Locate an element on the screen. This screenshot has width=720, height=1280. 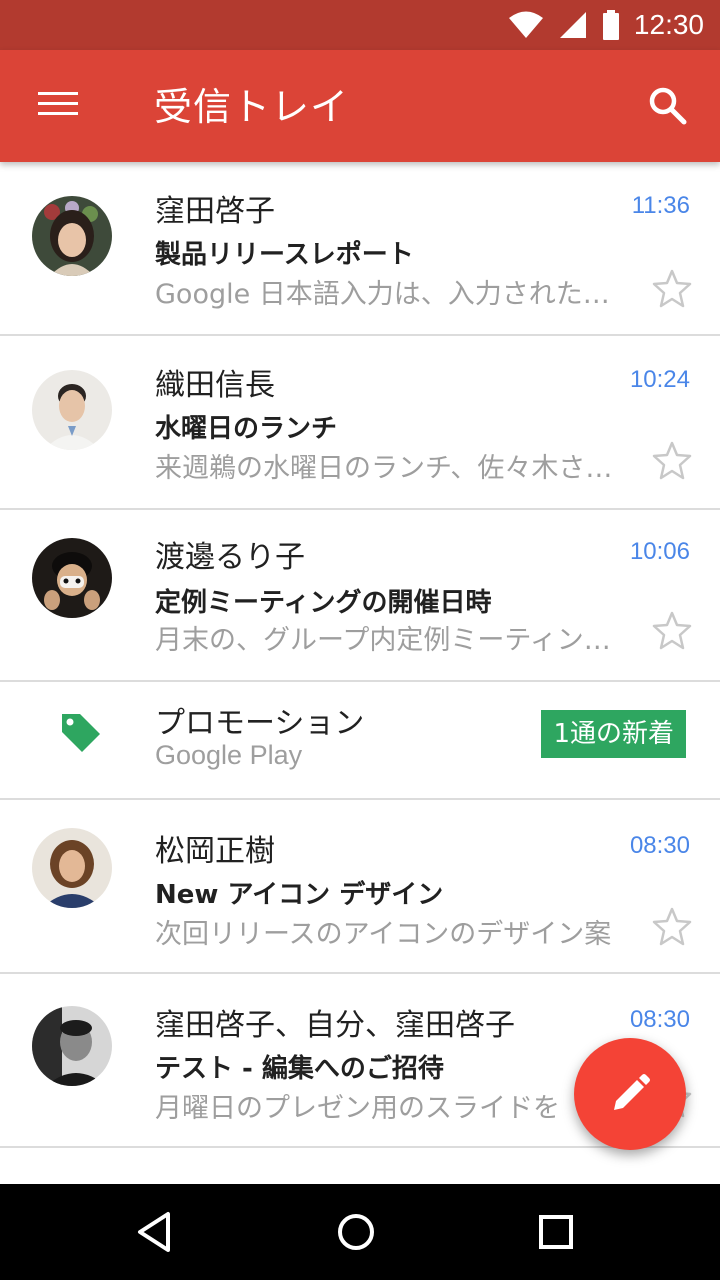
promotions-source: Google Play is located at coordinates (229, 755).